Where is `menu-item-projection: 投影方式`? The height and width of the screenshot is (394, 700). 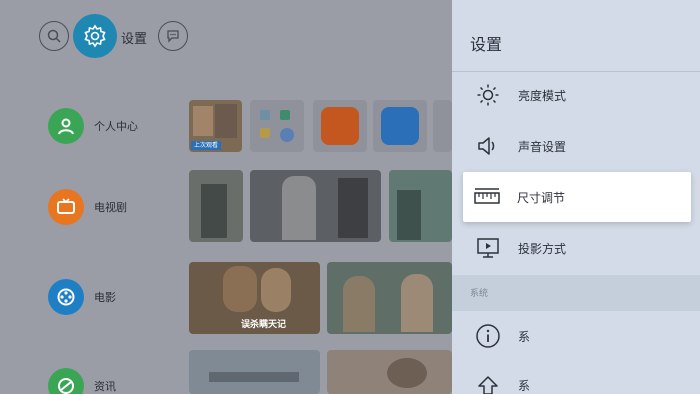 menu-item-projection: 投影方式 is located at coordinates (577, 248).